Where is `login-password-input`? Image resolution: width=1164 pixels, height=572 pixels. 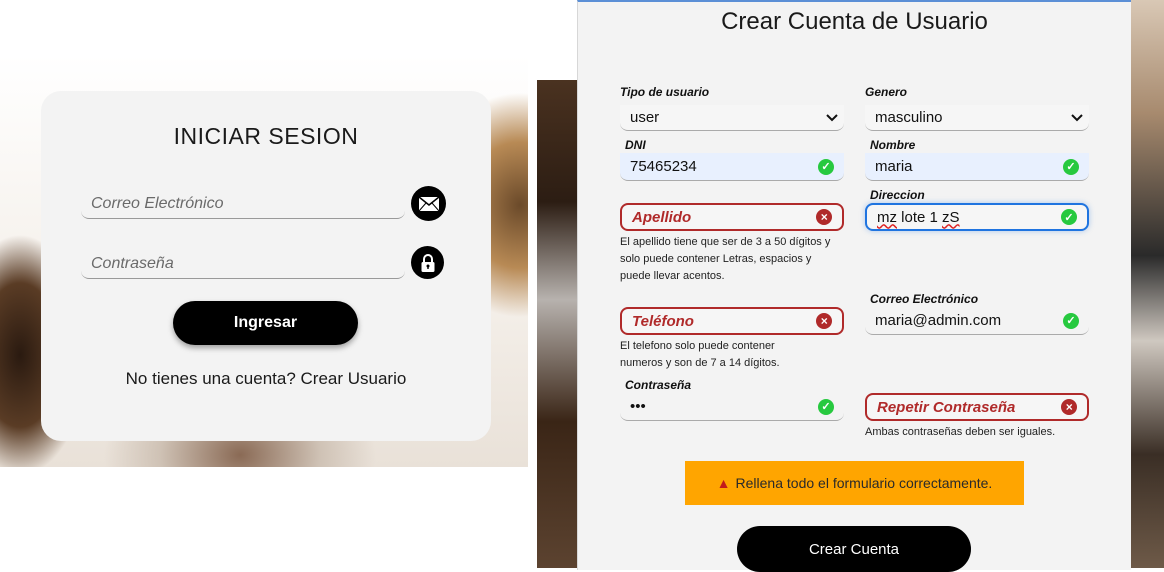
login-password-input is located at coordinates (243, 264).